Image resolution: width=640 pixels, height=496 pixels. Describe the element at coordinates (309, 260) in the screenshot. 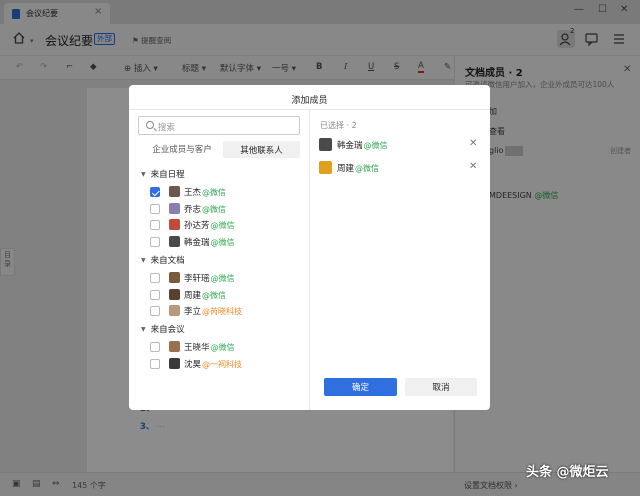

I see `divider` at that location.